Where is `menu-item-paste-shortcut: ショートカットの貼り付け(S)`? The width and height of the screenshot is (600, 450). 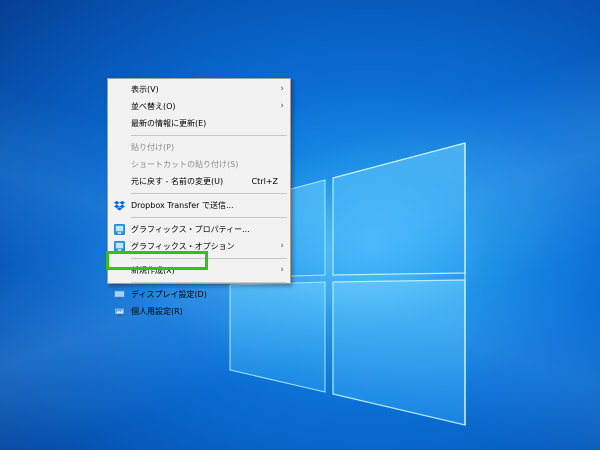
menu-item-paste-shortcut: ショートカットの貼り付け(S) is located at coordinates (199, 164).